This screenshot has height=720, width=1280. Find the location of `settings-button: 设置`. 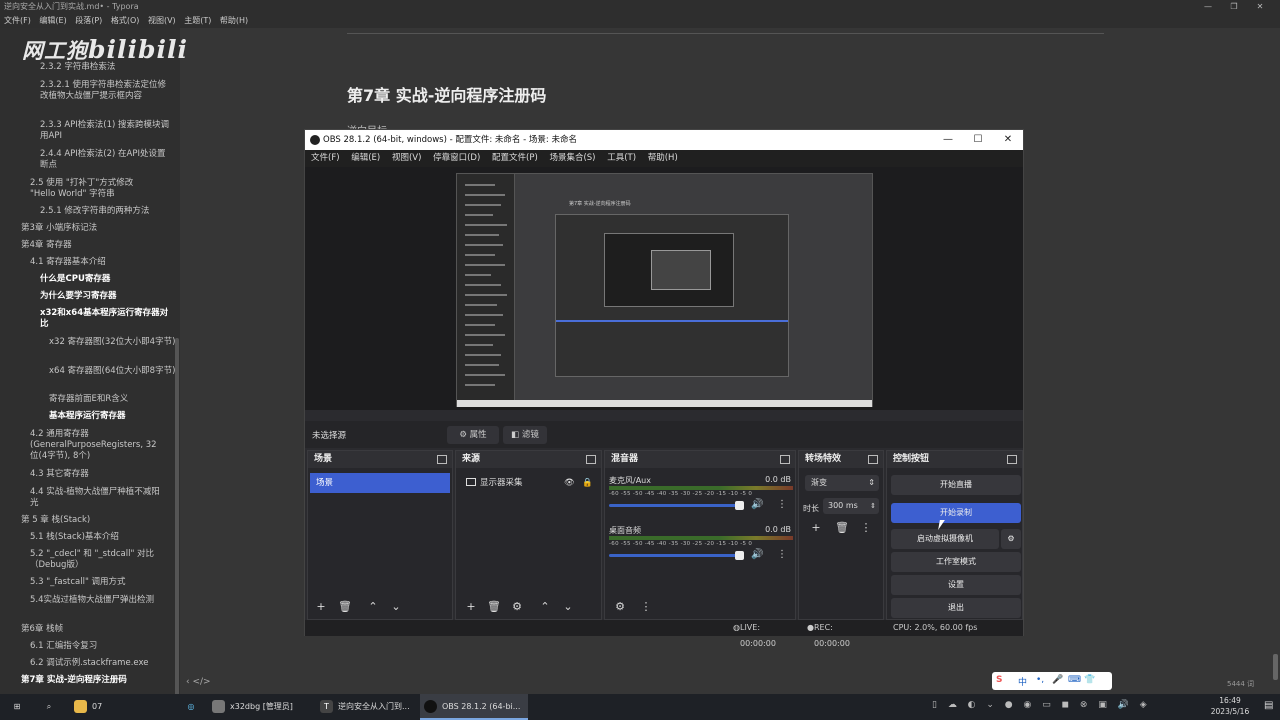

settings-button: 设置 is located at coordinates (956, 585).